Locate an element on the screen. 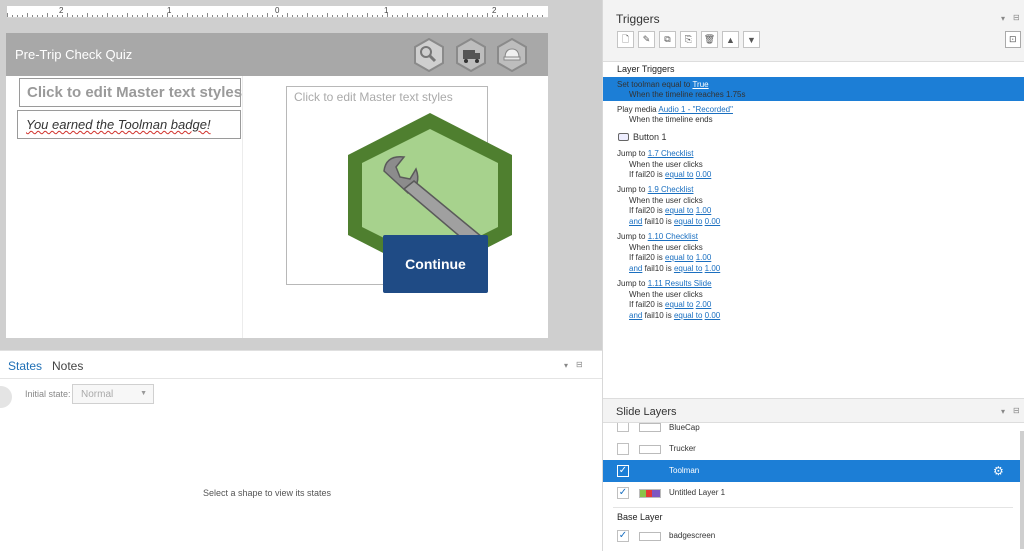 The image size is (1024, 551). edit-trigger-button: ✎ is located at coordinates (646, 39).